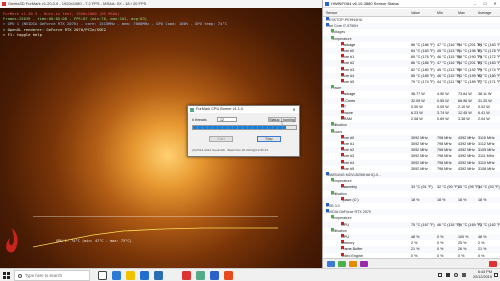 The height and width of the screenshot is (281, 500). What do you see at coordinates (130, 275) in the screenshot?
I see `file-explorer-icon` at bounding box center [130, 275].